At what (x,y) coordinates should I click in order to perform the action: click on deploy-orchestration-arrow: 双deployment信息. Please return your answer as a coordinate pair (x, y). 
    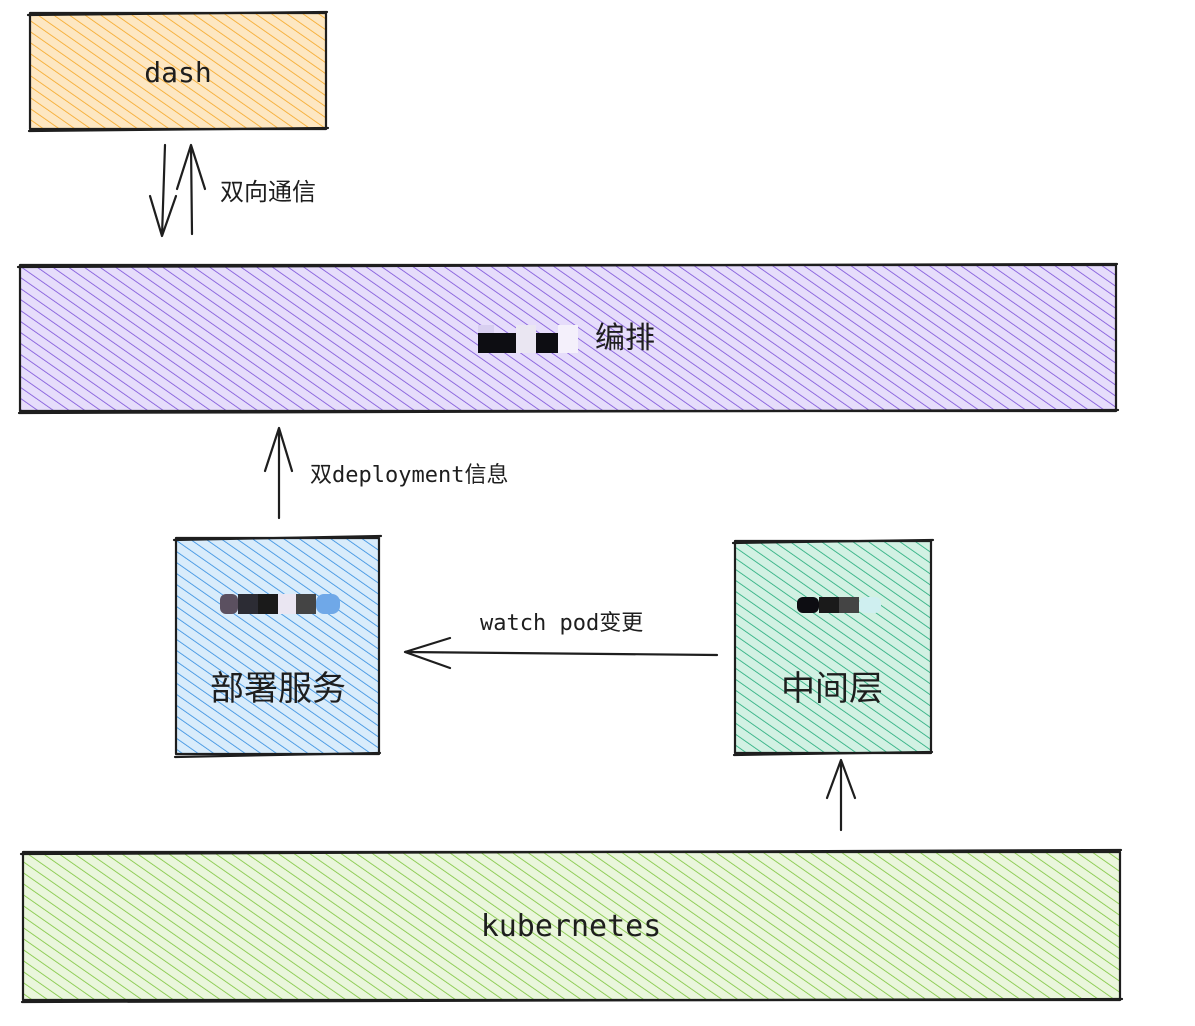
    Looking at the image, I should click on (385, 473).